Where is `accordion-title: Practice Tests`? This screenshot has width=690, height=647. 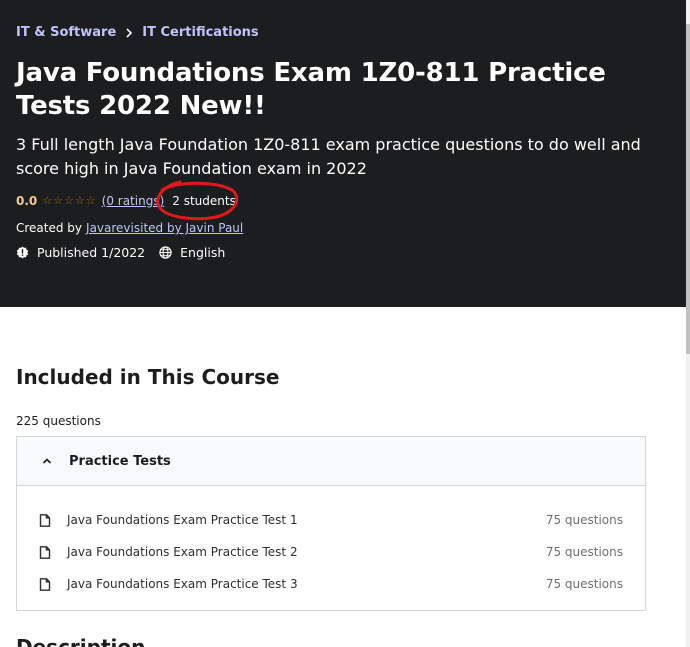
accordion-title: Practice Tests is located at coordinates (120, 461).